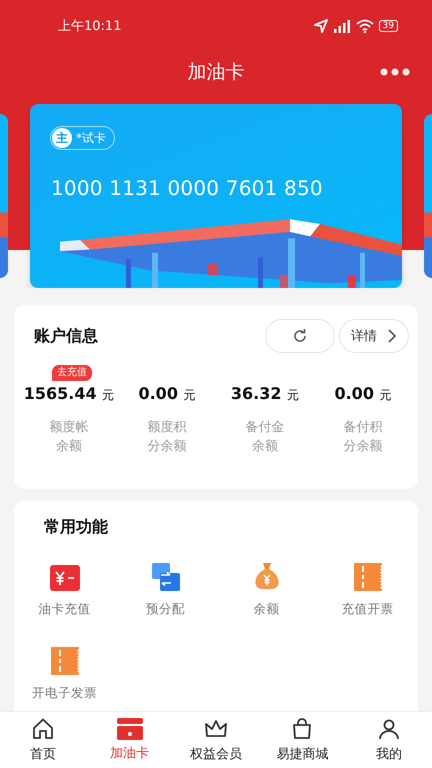 This screenshot has height=768, width=432. What do you see at coordinates (65, 578) in the screenshot?
I see `yuan-card-icon` at bounding box center [65, 578].